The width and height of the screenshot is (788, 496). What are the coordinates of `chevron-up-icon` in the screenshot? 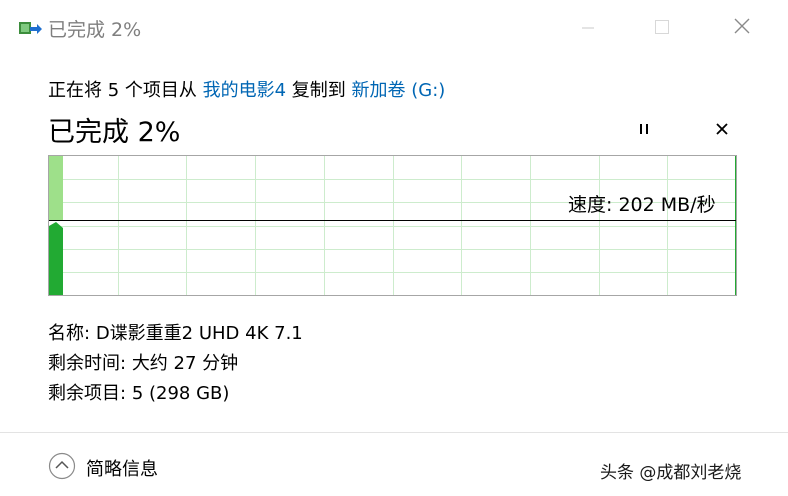 It's located at (62, 468).